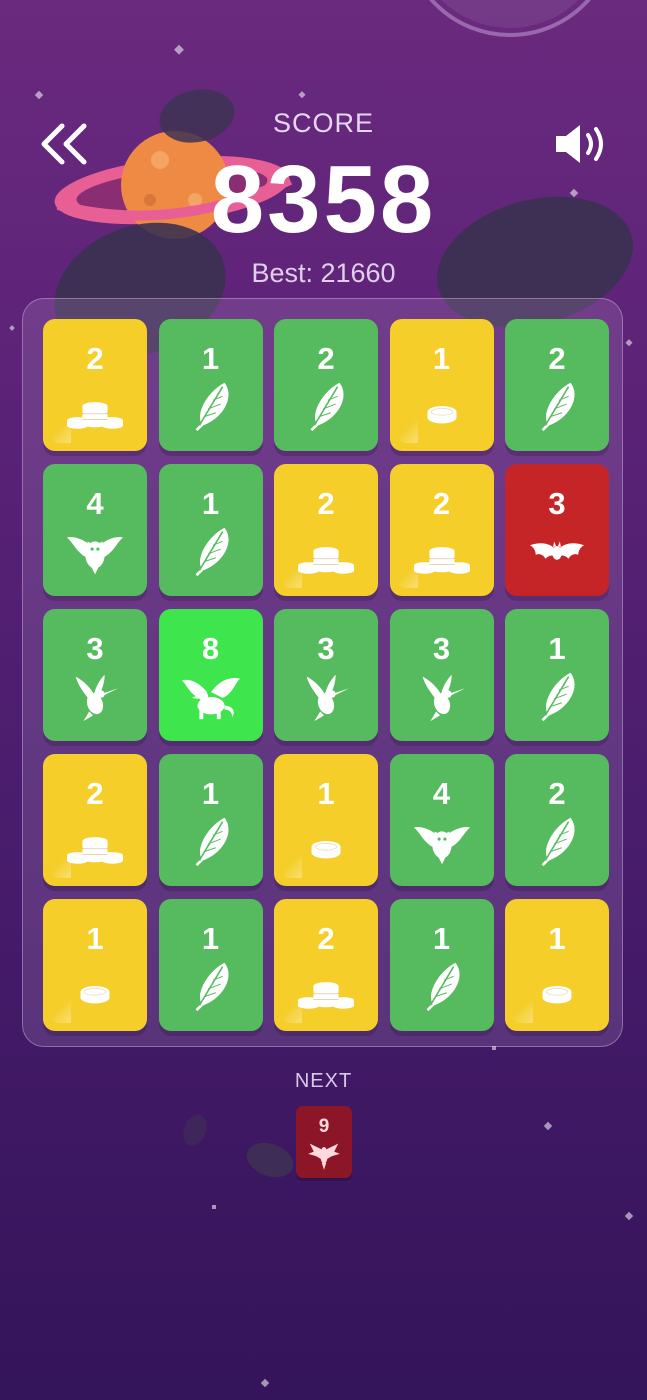 The height and width of the screenshot is (1400, 647). I want to click on tile-r4c2: 1, so click(210, 820).